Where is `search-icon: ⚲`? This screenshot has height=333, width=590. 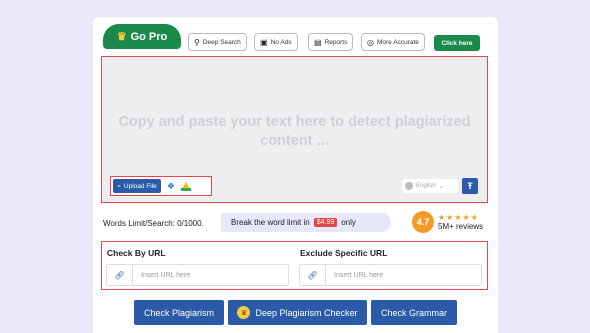
search-icon: ⚲ is located at coordinates (197, 42).